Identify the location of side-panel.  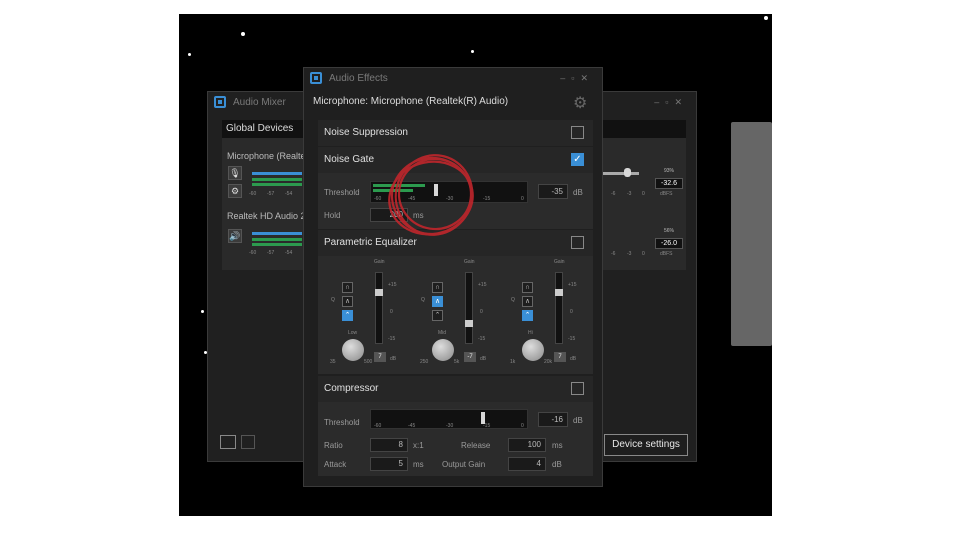
(751, 234).